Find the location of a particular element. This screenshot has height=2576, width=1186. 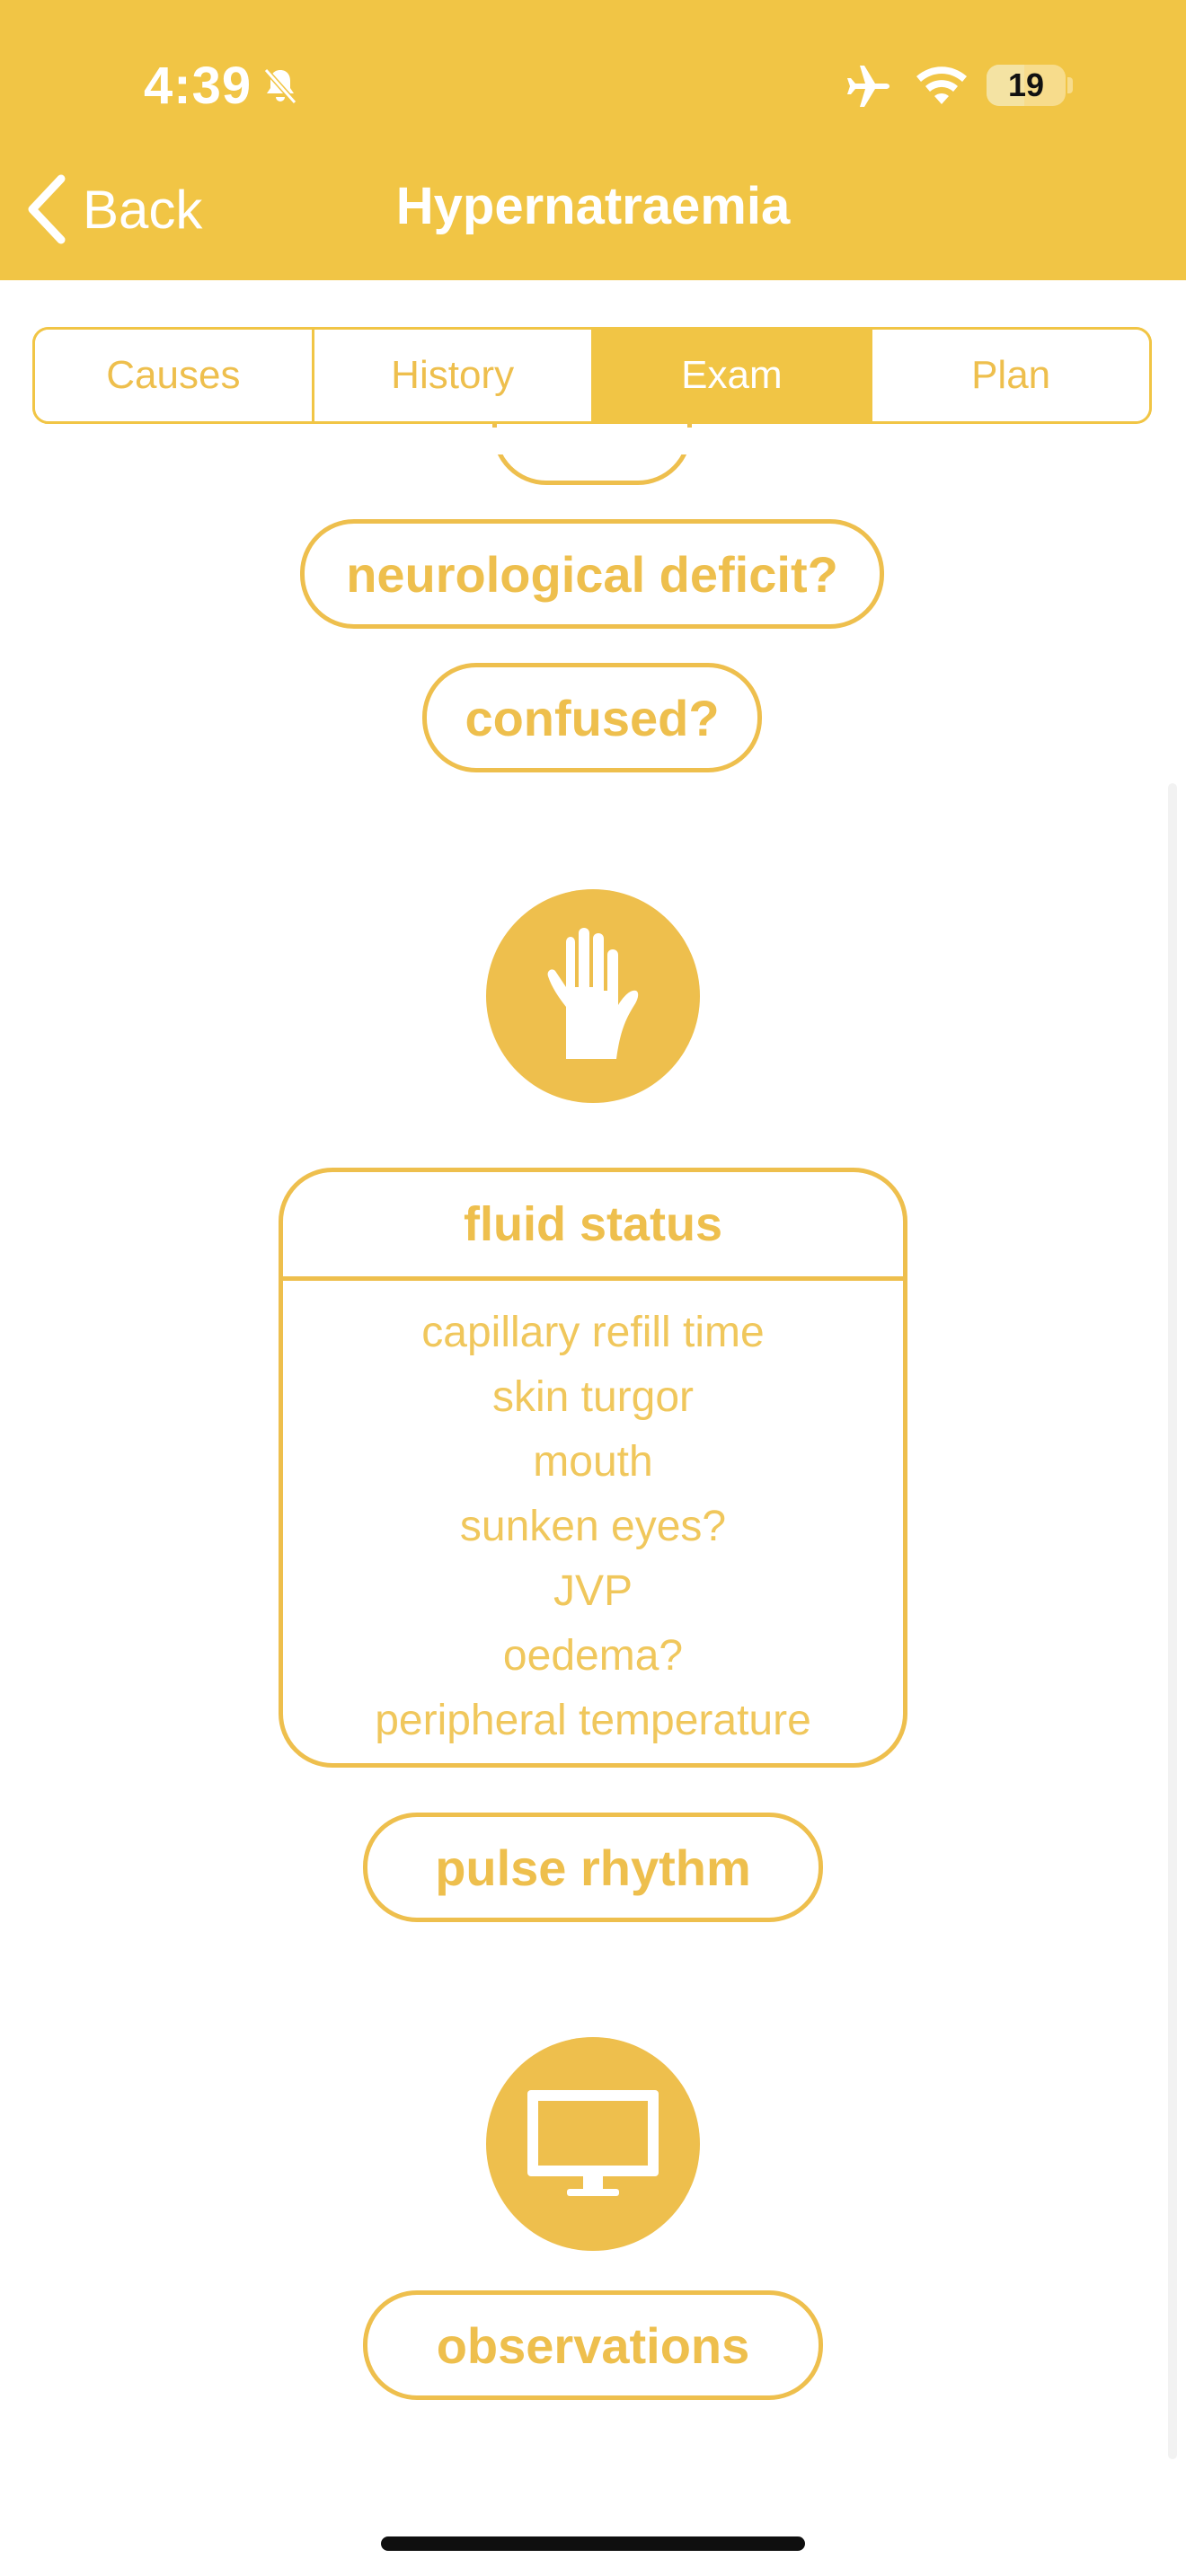

list-item: capillary refill time is located at coordinates (593, 1332).